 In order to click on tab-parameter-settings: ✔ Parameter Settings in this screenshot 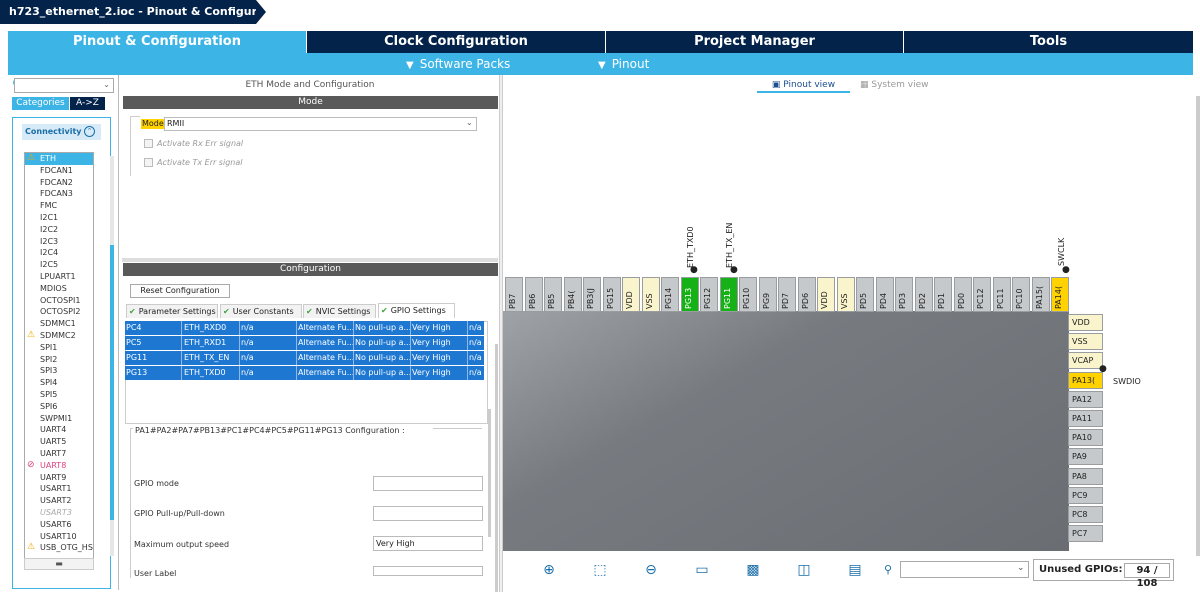, I will do `click(172, 311)`.